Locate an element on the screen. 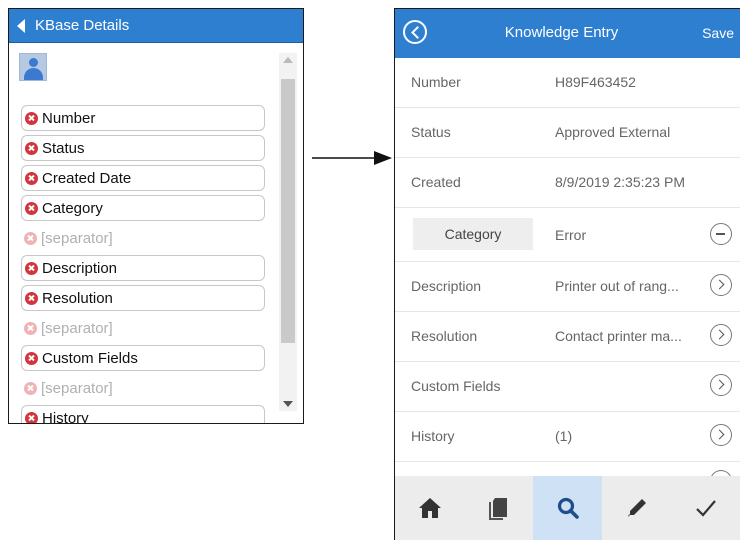 The image size is (740, 540). pencil-icon is located at coordinates (636, 508).